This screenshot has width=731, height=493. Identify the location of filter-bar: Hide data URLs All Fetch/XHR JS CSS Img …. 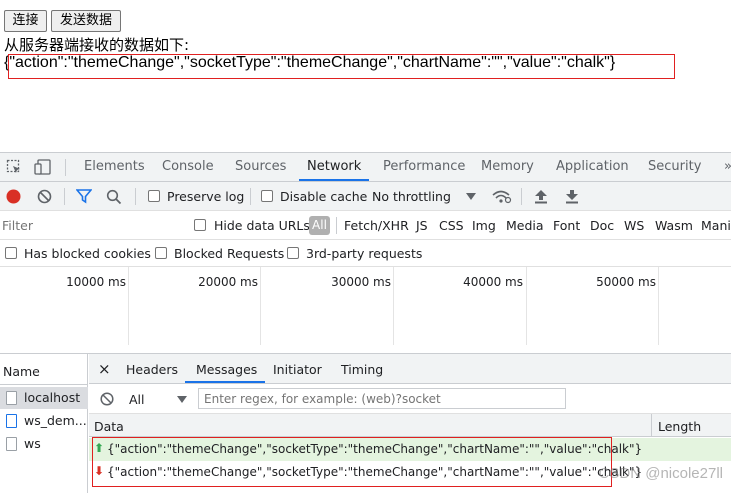
(365, 225).